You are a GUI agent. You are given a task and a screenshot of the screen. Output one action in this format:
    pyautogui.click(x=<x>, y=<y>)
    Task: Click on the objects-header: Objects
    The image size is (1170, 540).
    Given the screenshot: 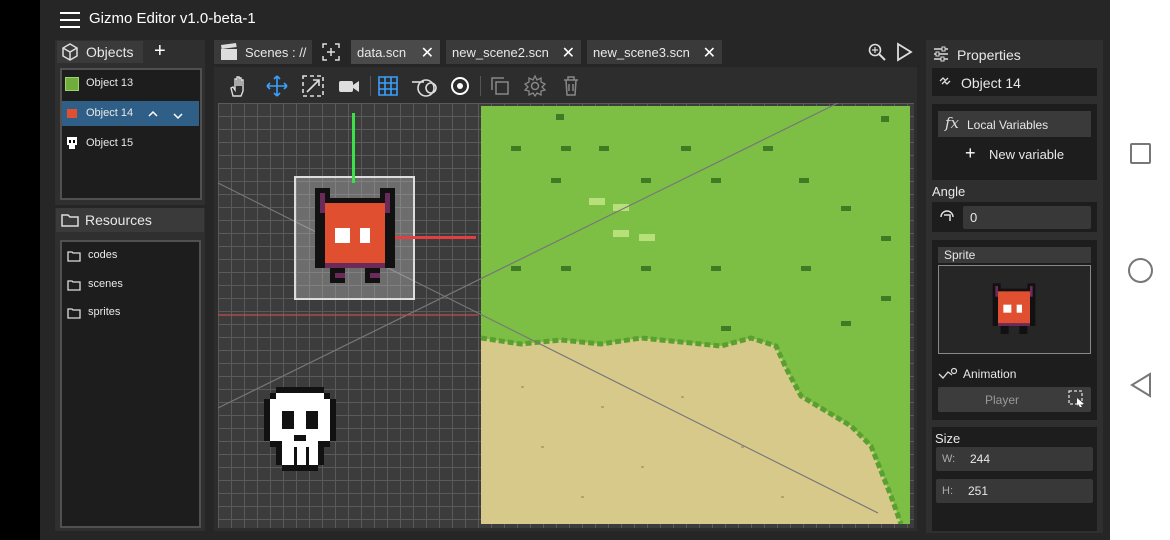 What is the action you would take?
    pyautogui.click(x=110, y=52)
    